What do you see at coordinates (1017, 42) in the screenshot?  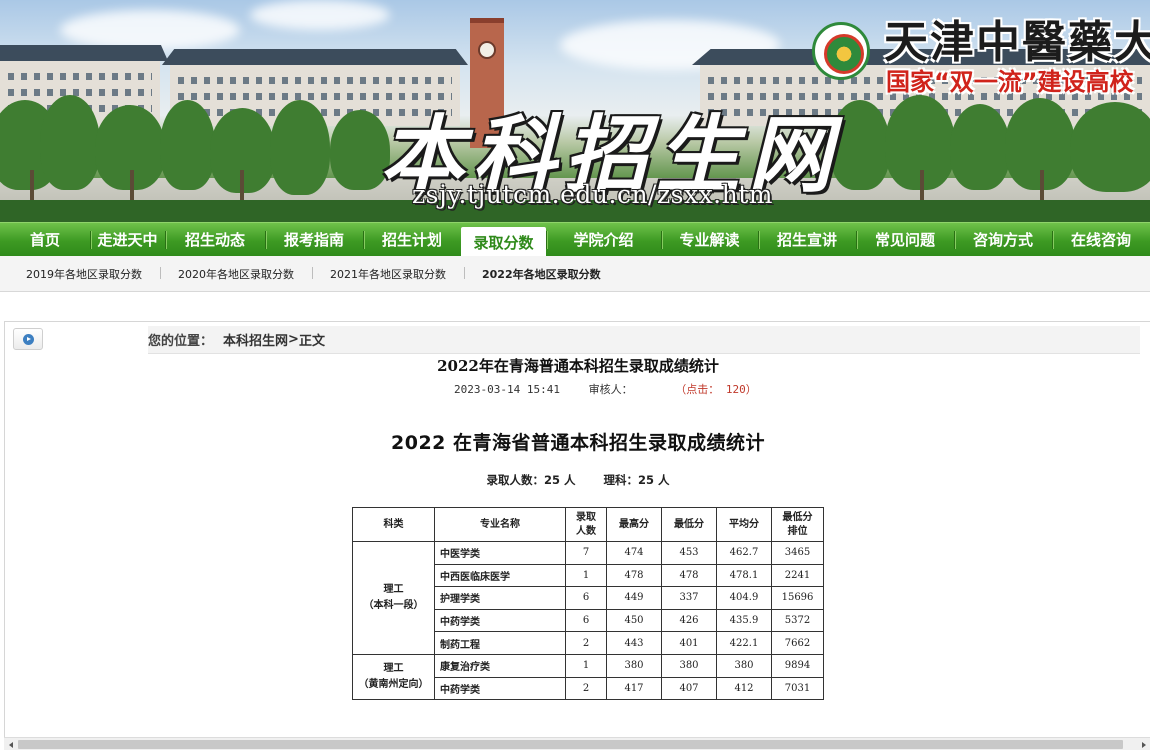 I see `university-name: 天津中醫藥大學` at bounding box center [1017, 42].